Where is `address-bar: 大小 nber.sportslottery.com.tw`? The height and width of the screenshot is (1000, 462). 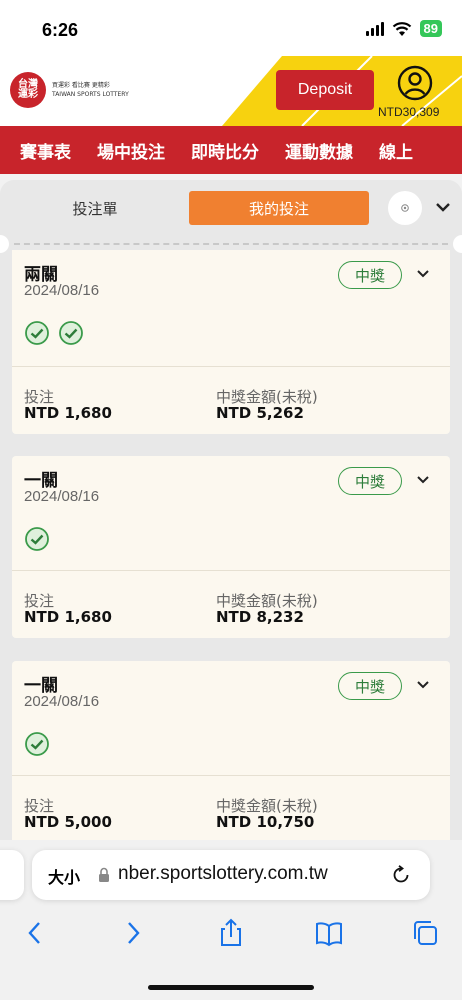
address-bar: 大小 nber.sportslottery.com.tw is located at coordinates (231, 875).